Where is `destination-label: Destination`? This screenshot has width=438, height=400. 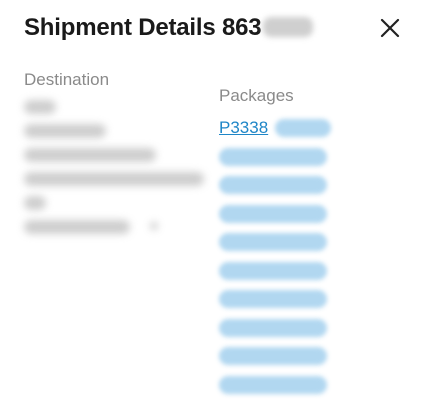
destination-label: Destination is located at coordinates (67, 79).